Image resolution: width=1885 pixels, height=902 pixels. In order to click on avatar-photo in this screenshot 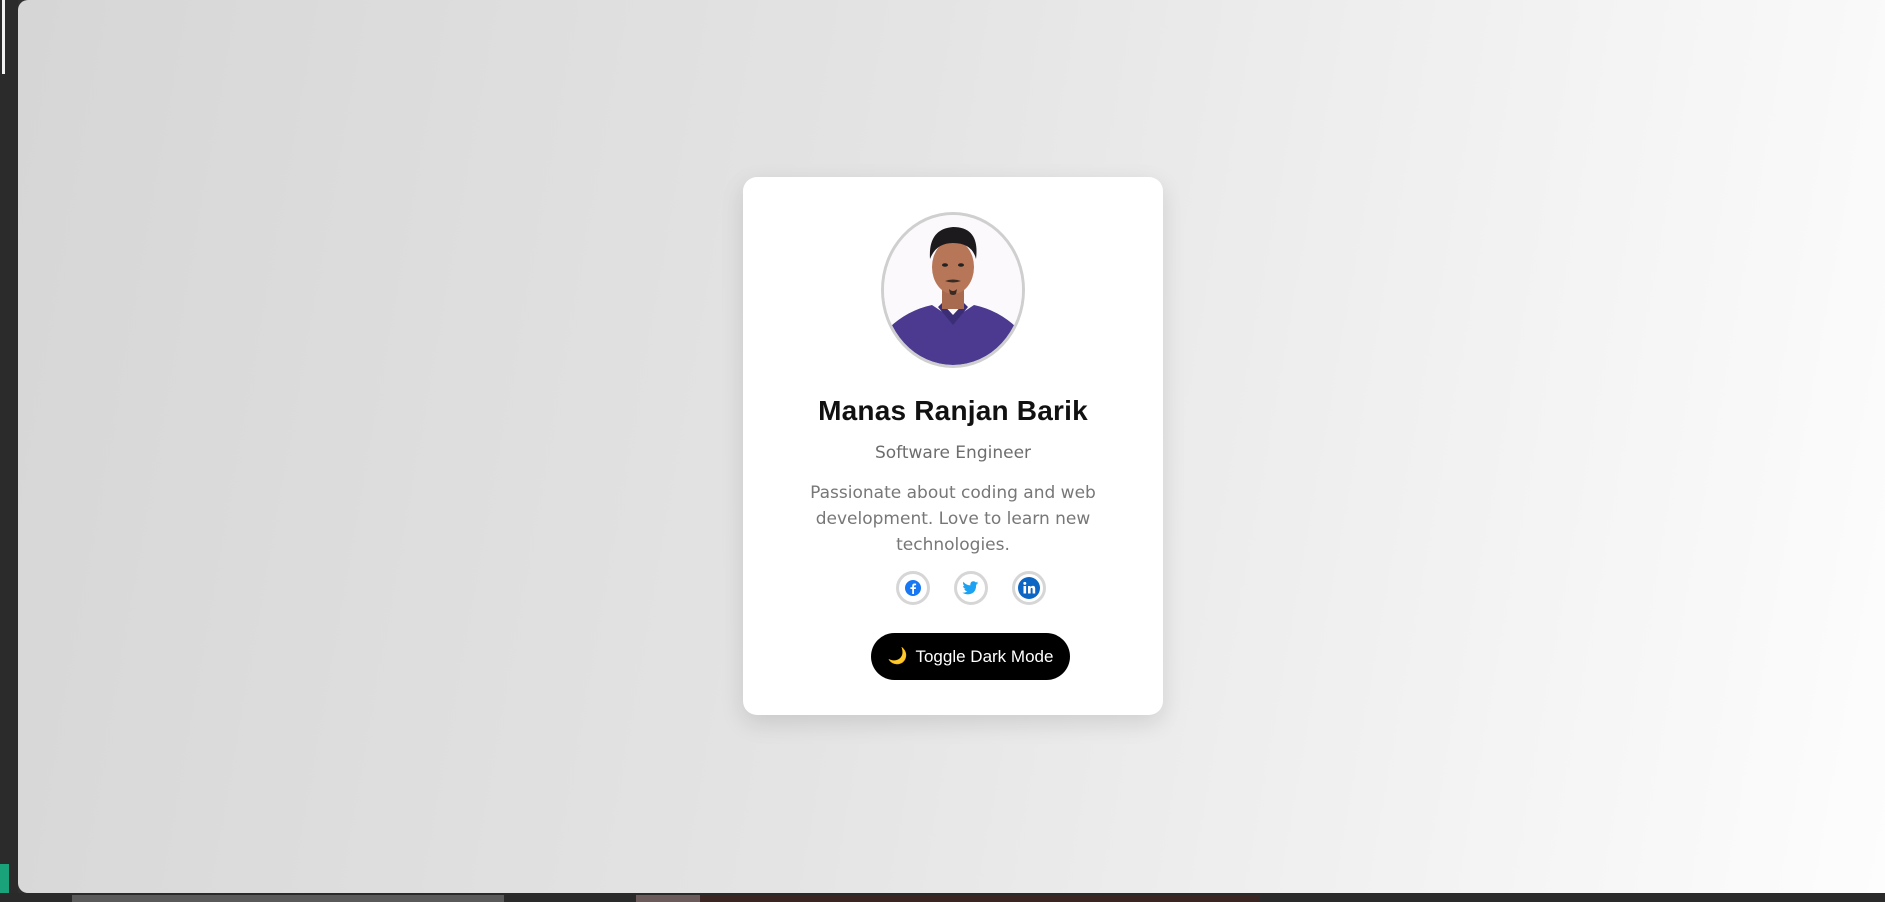, I will do `click(953, 290)`.